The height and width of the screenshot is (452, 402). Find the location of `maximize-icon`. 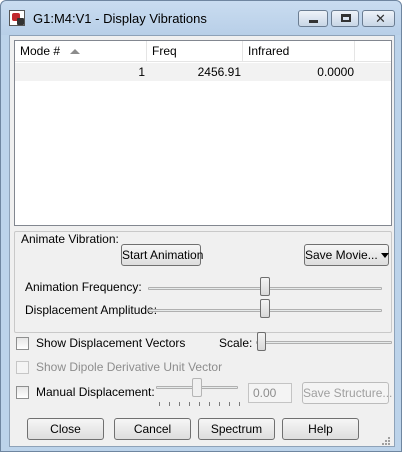

maximize-icon is located at coordinates (346, 18).